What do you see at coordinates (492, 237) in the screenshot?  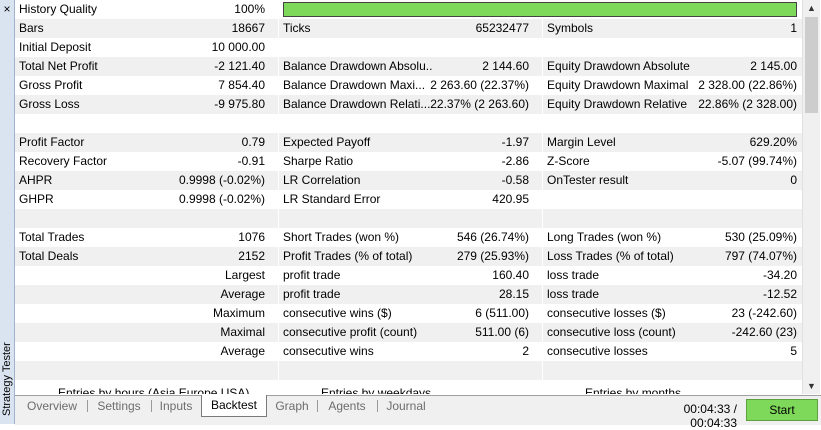 I see `metric-value: 546 (26.74%)` at bounding box center [492, 237].